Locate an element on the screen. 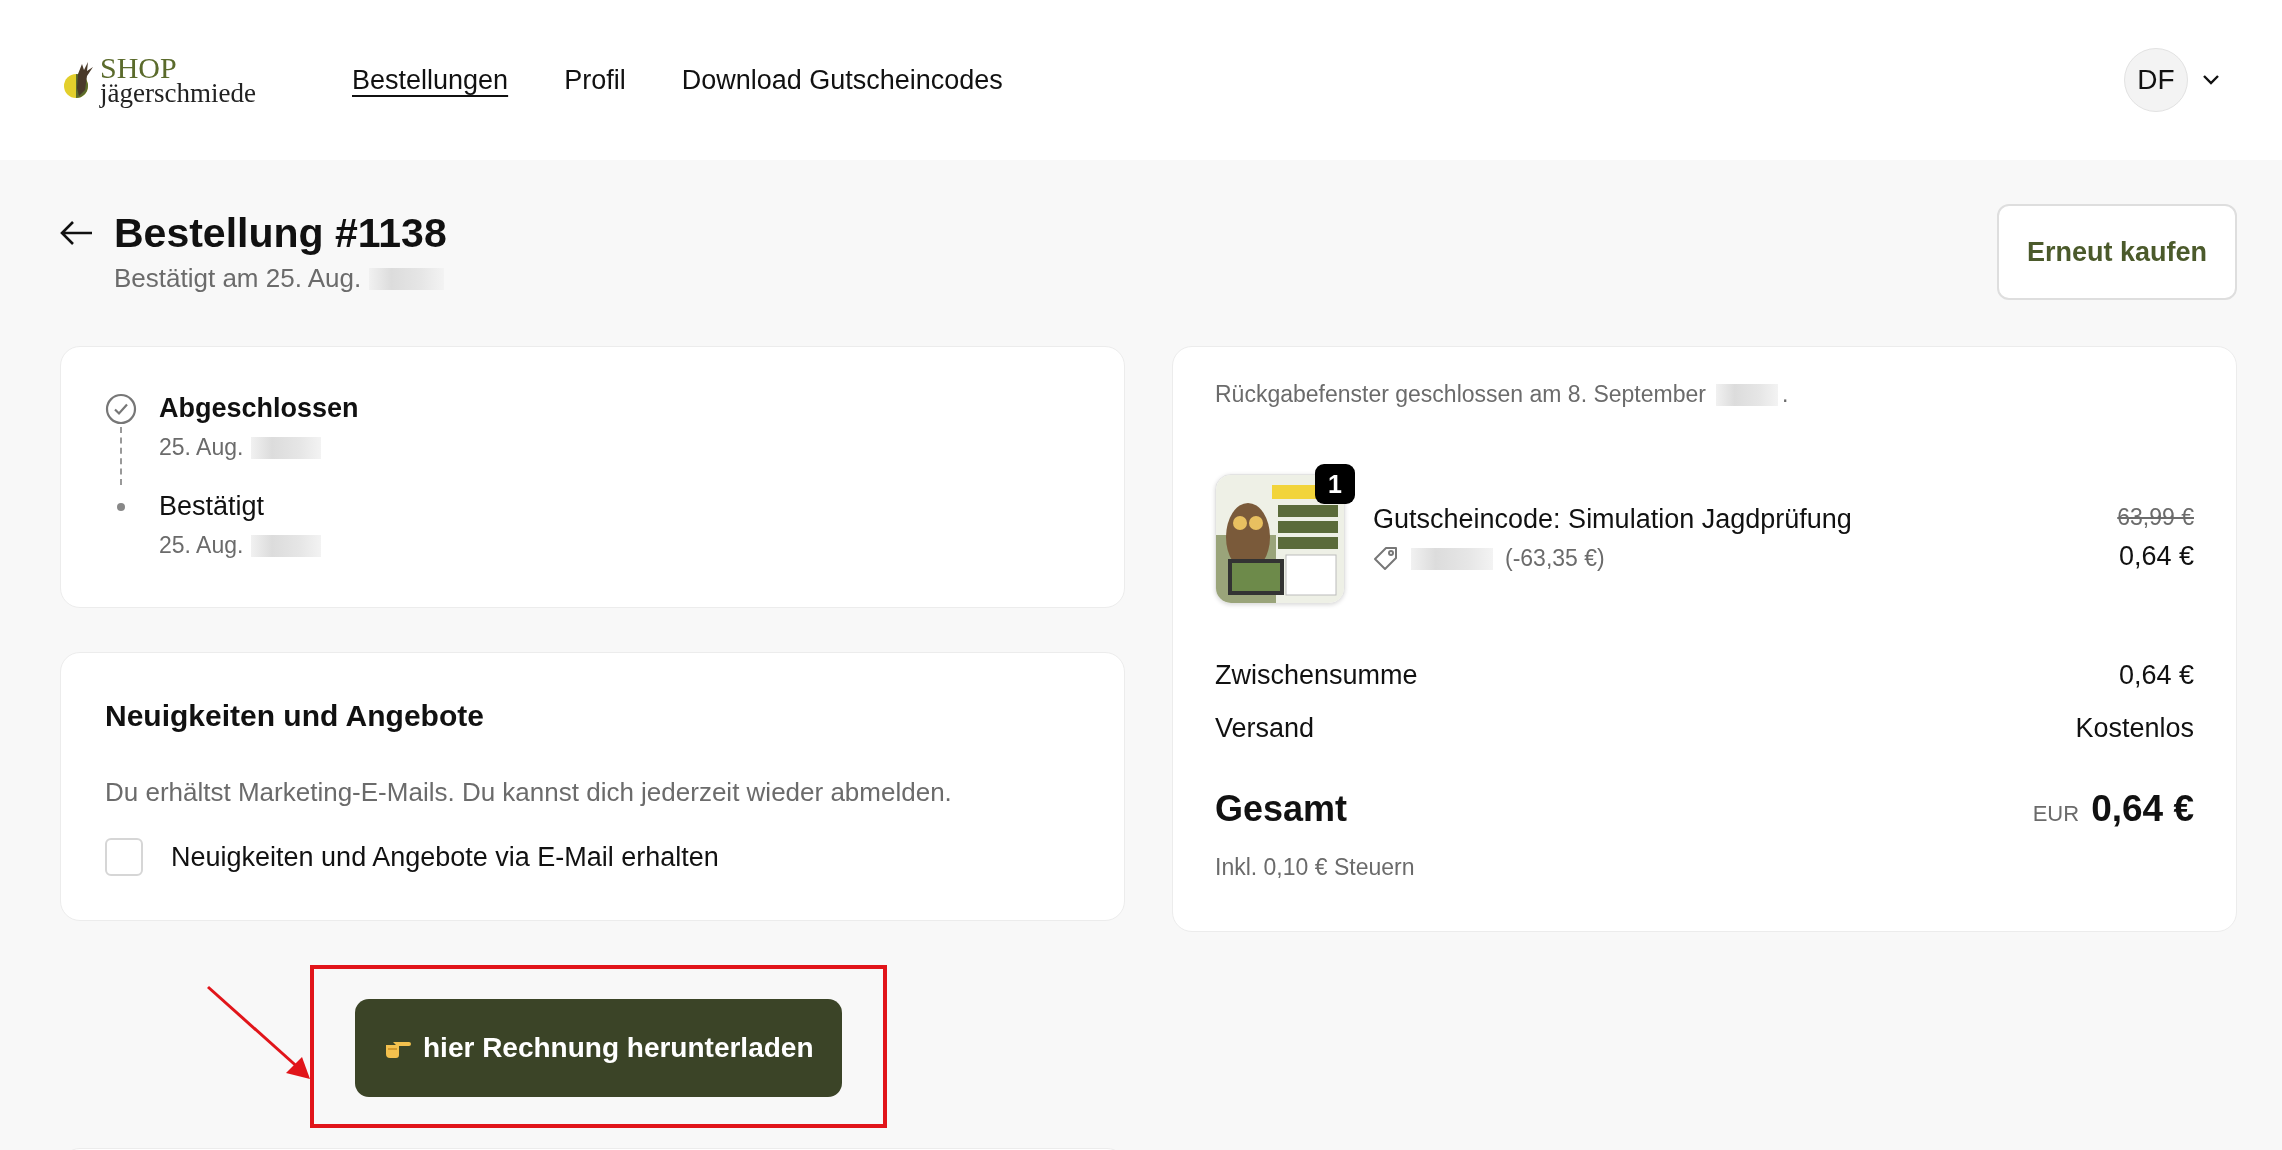 This screenshot has width=2282, height=1150. order-subtitle: Bestätigt am 25. Aug. is located at coordinates (280, 278).